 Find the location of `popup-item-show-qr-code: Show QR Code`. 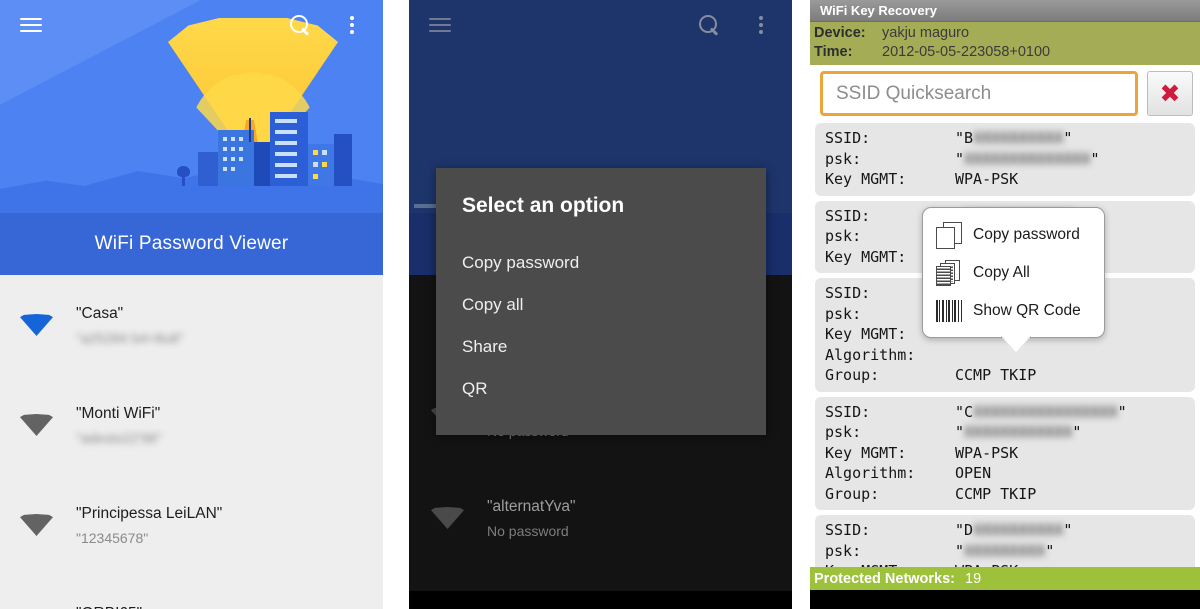

popup-item-show-qr-code: Show QR Code is located at coordinates (1013, 311).